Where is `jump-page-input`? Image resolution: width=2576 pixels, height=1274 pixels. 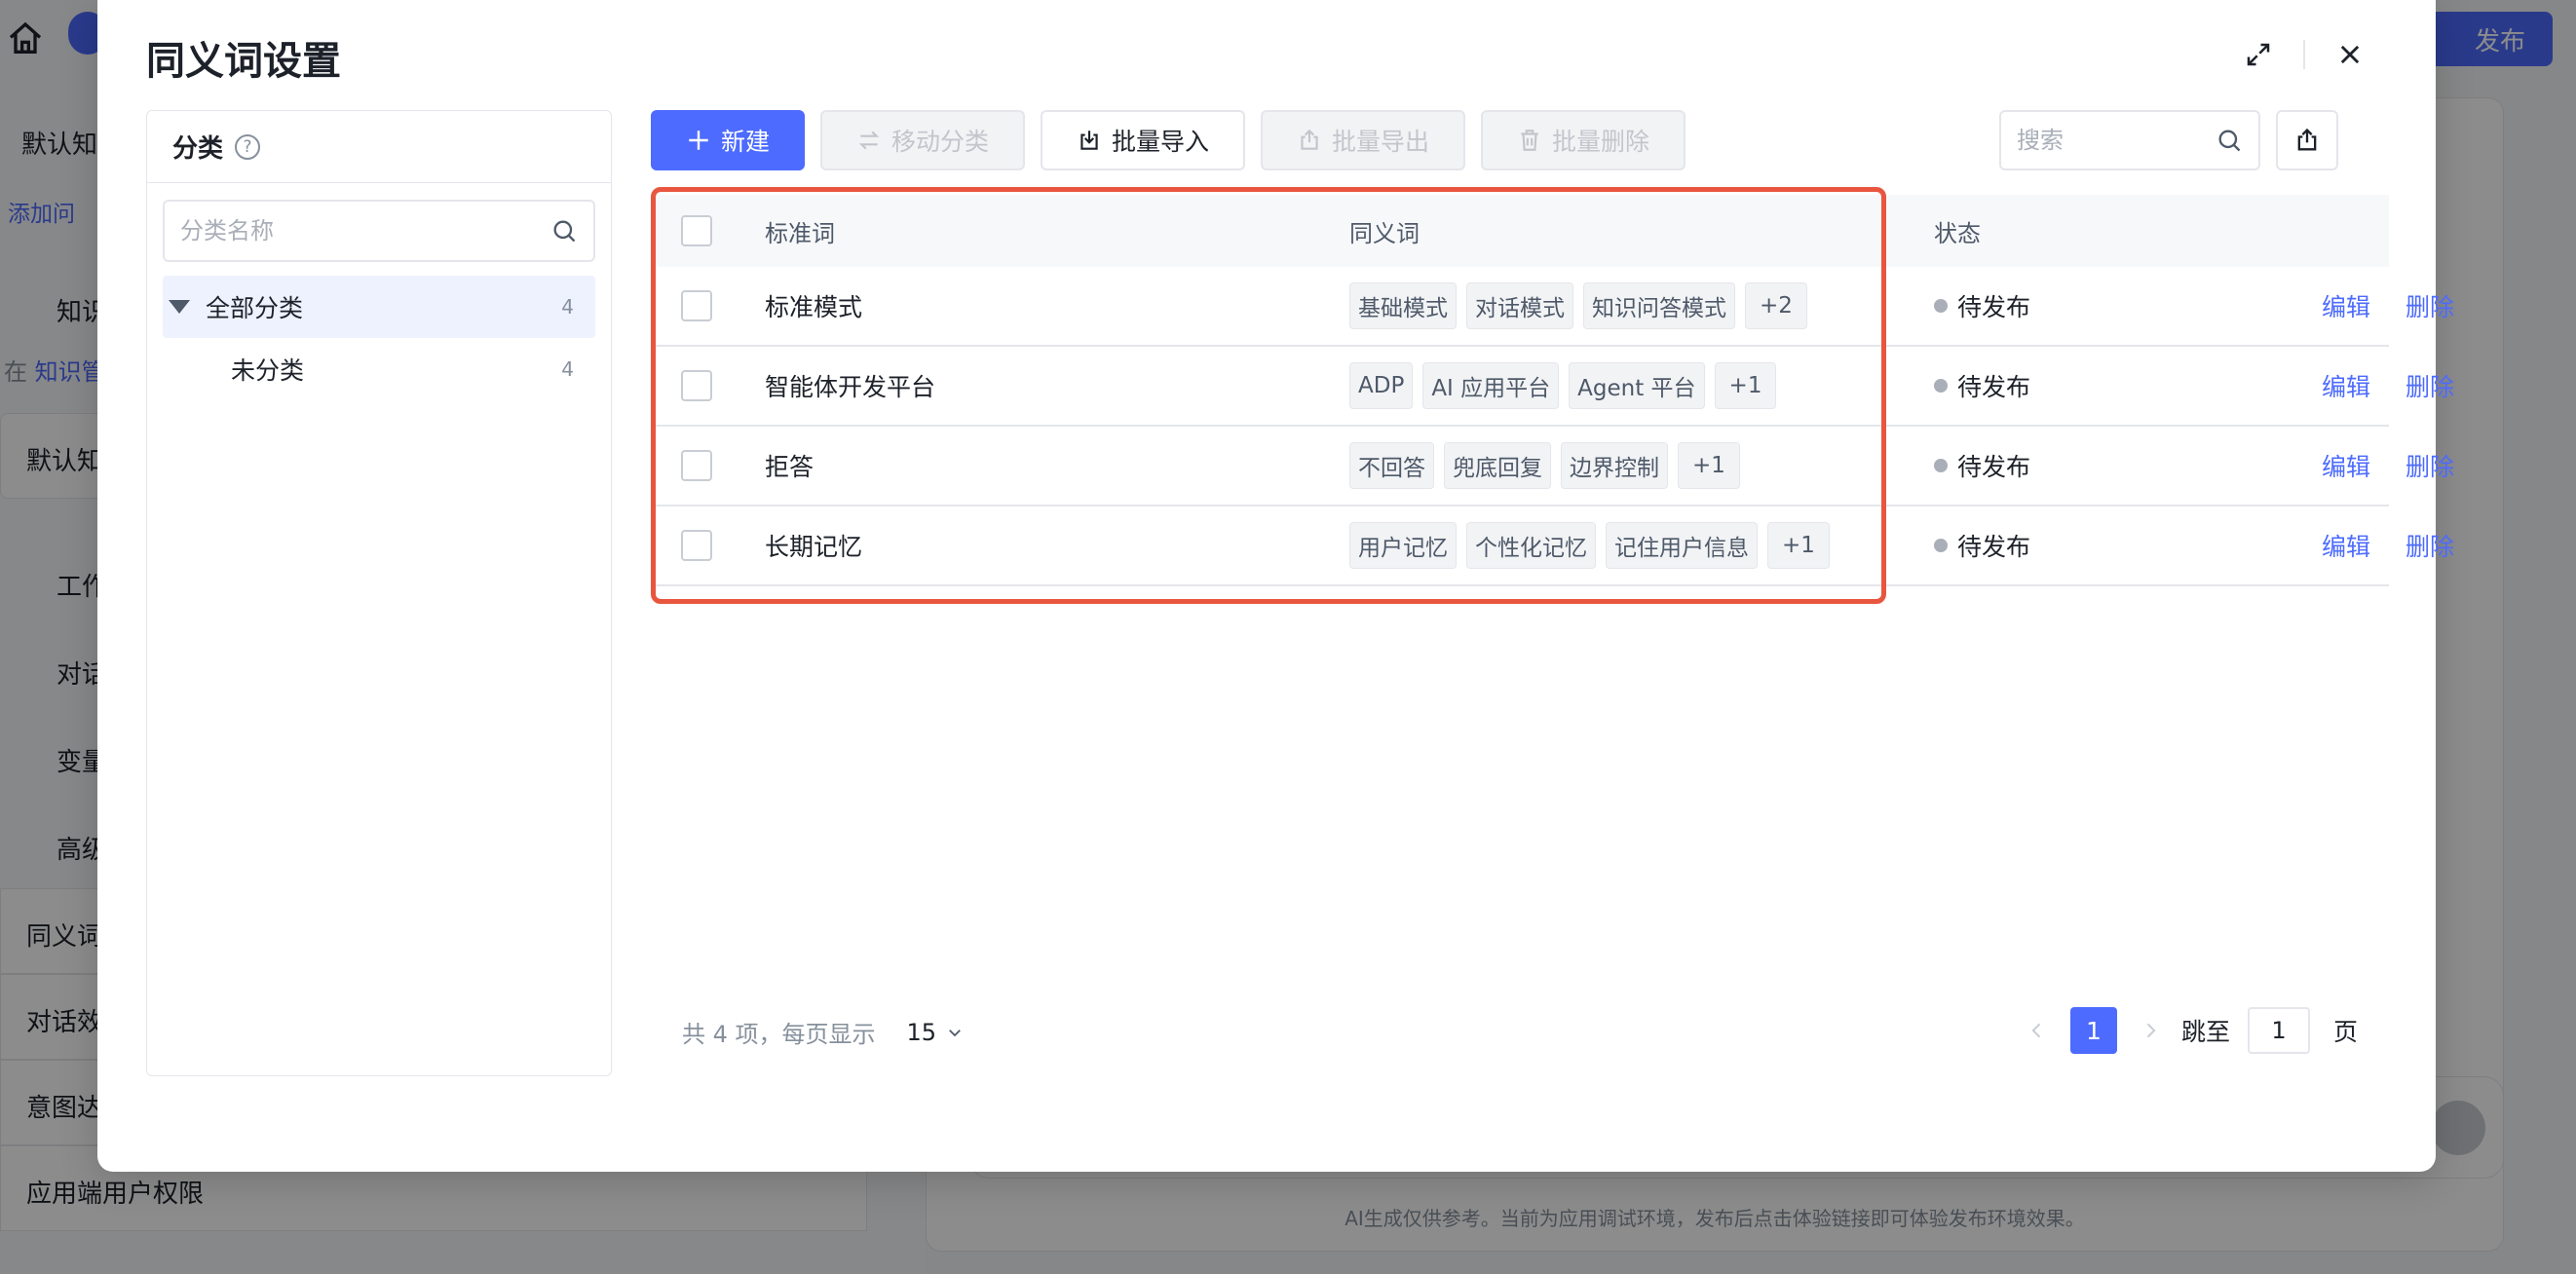
jump-page-input is located at coordinates (2278, 1031).